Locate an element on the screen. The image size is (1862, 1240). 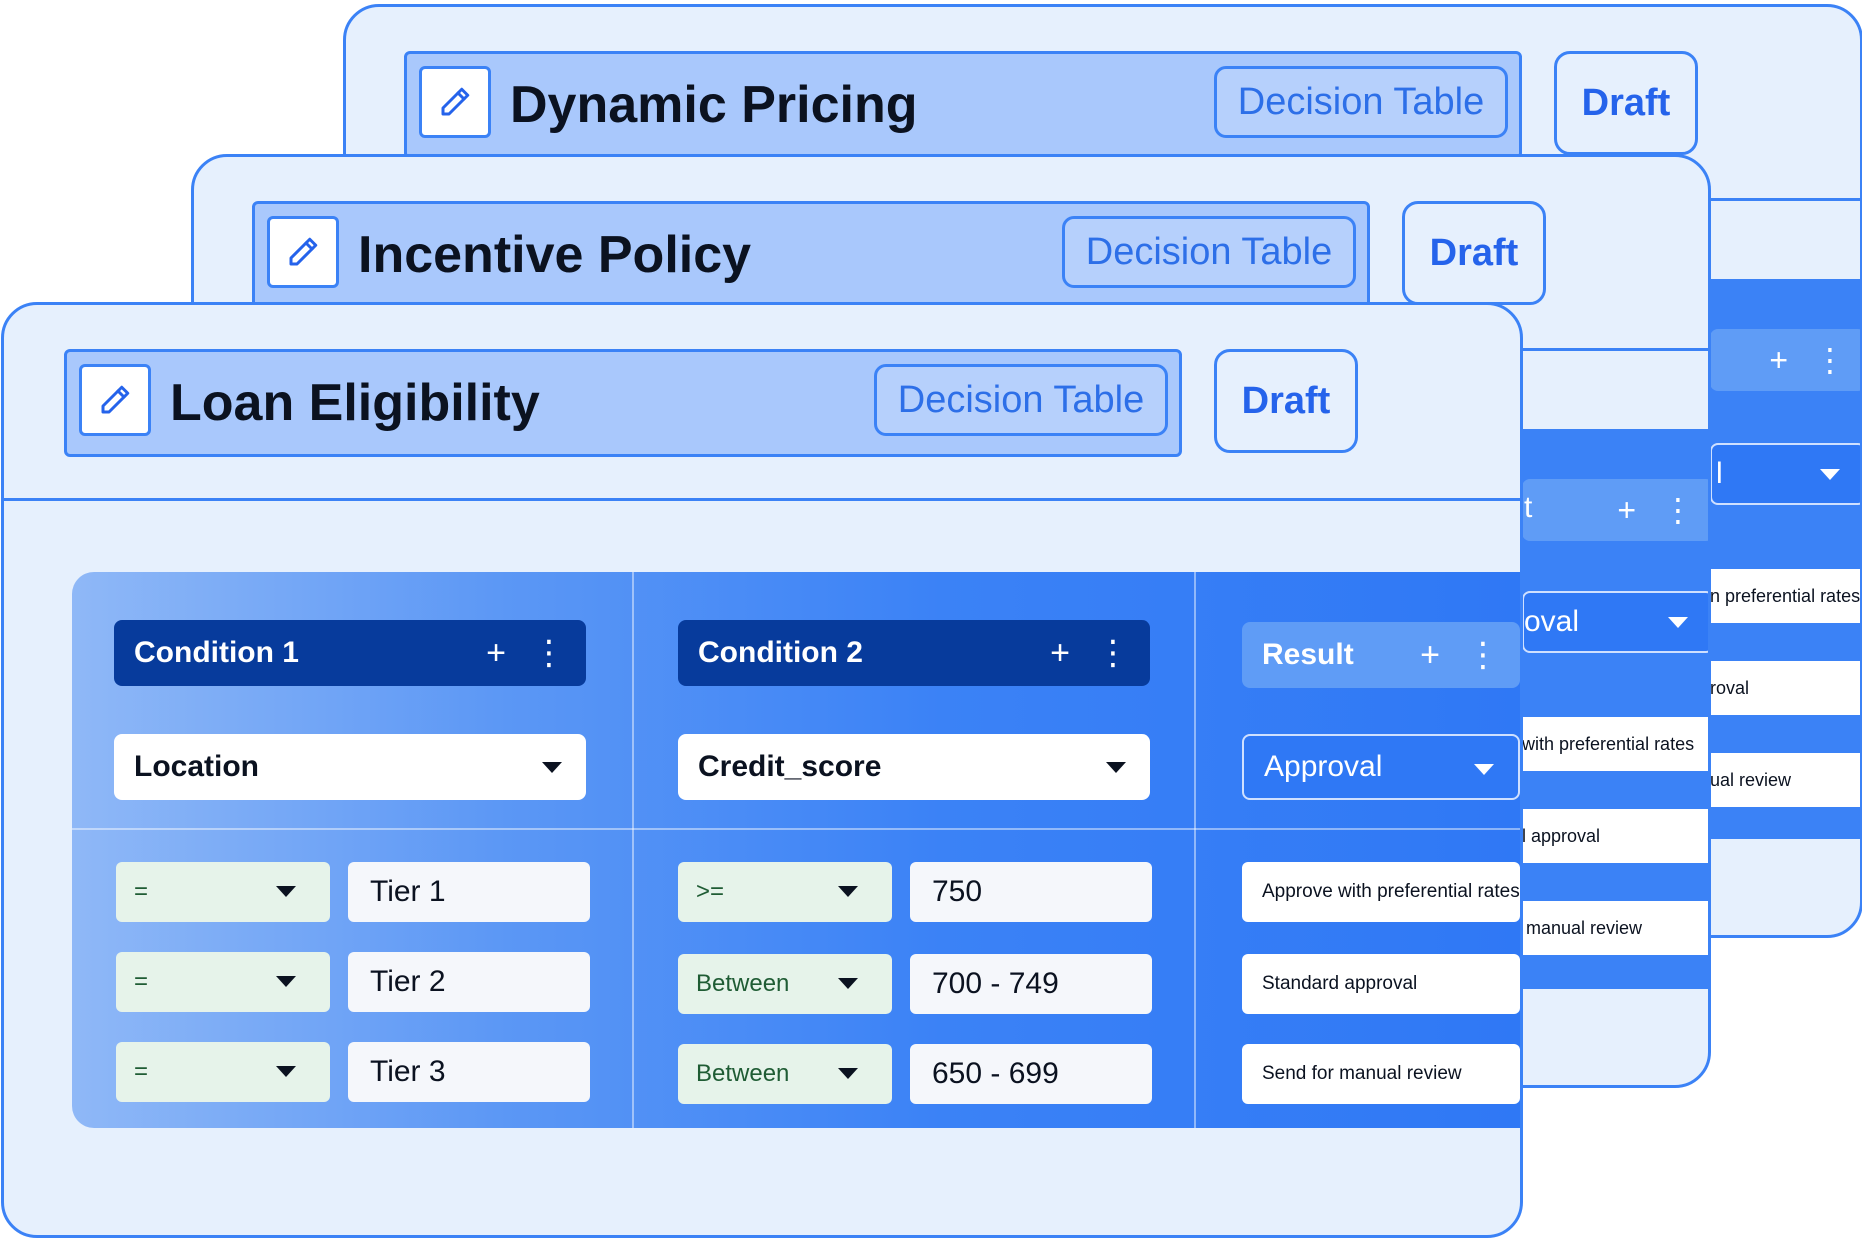
result-header: t + ⋮ is located at coordinates (1615, 510).